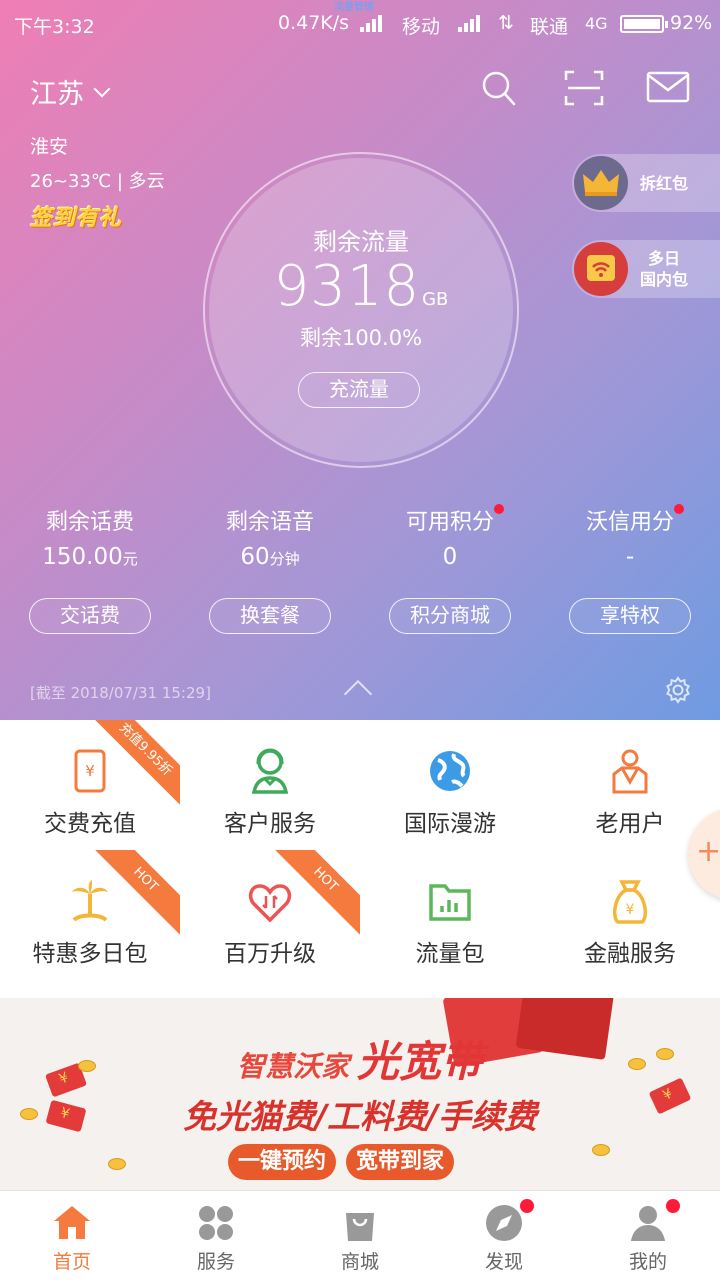 The height and width of the screenshot is (1280, 720). I want to click on tab-label: 商城, so click(359, 1262).